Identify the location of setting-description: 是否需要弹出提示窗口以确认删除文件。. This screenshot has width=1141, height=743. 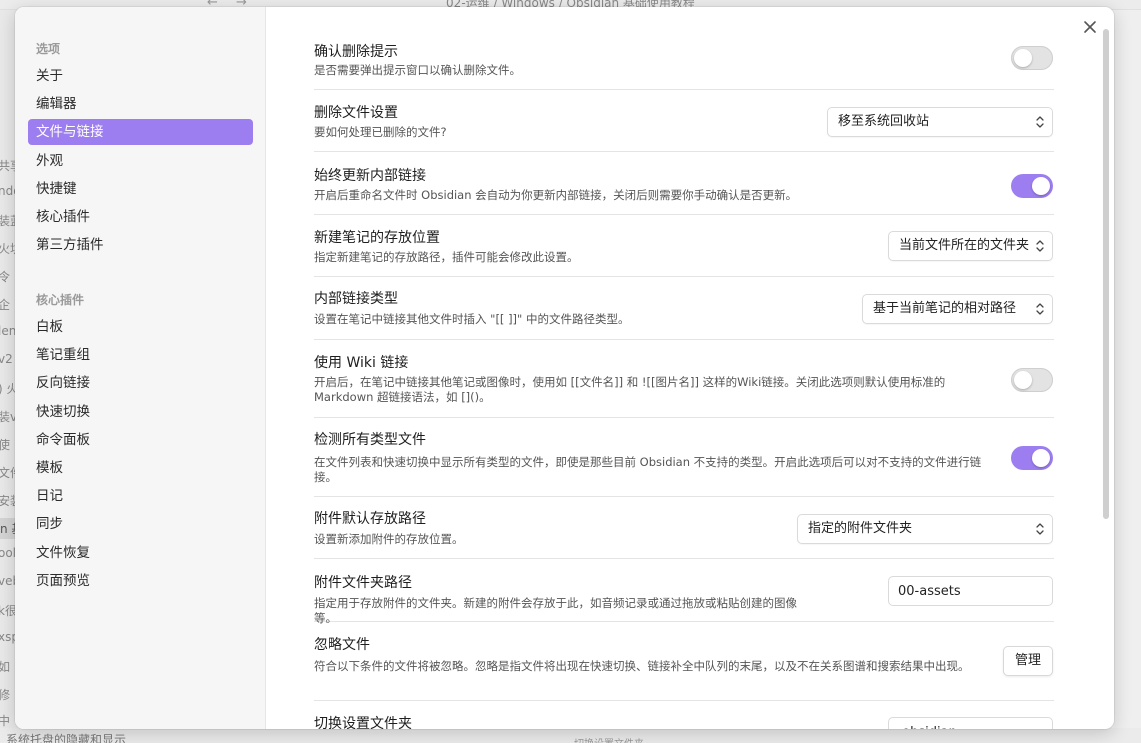
(417, 70).